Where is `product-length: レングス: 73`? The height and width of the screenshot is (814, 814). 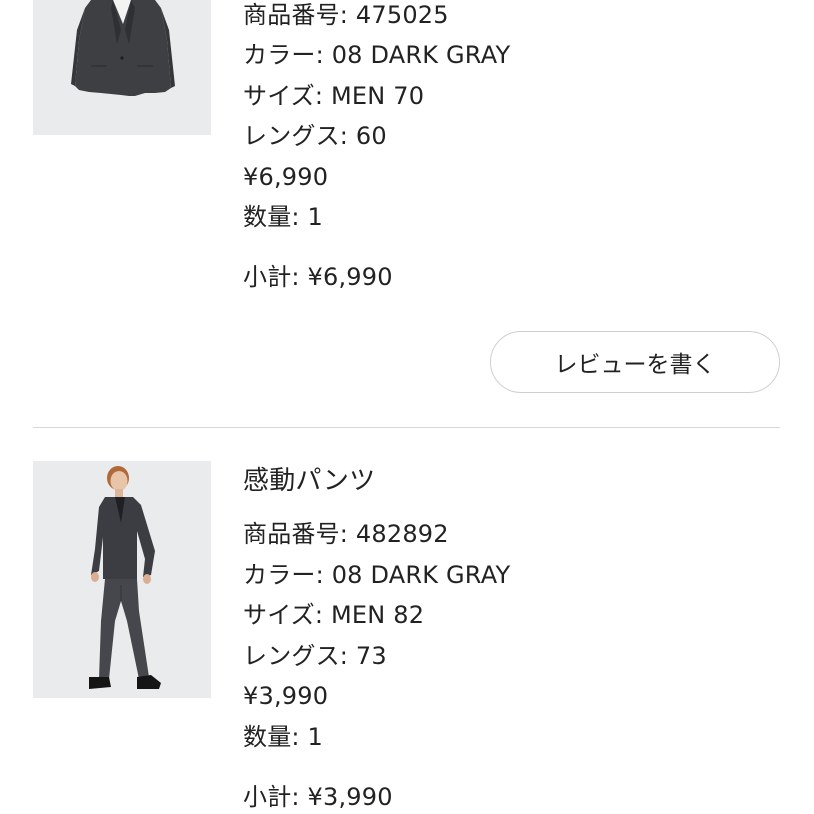
product-length: レングス: 73 is located at coordinates (315, 656).